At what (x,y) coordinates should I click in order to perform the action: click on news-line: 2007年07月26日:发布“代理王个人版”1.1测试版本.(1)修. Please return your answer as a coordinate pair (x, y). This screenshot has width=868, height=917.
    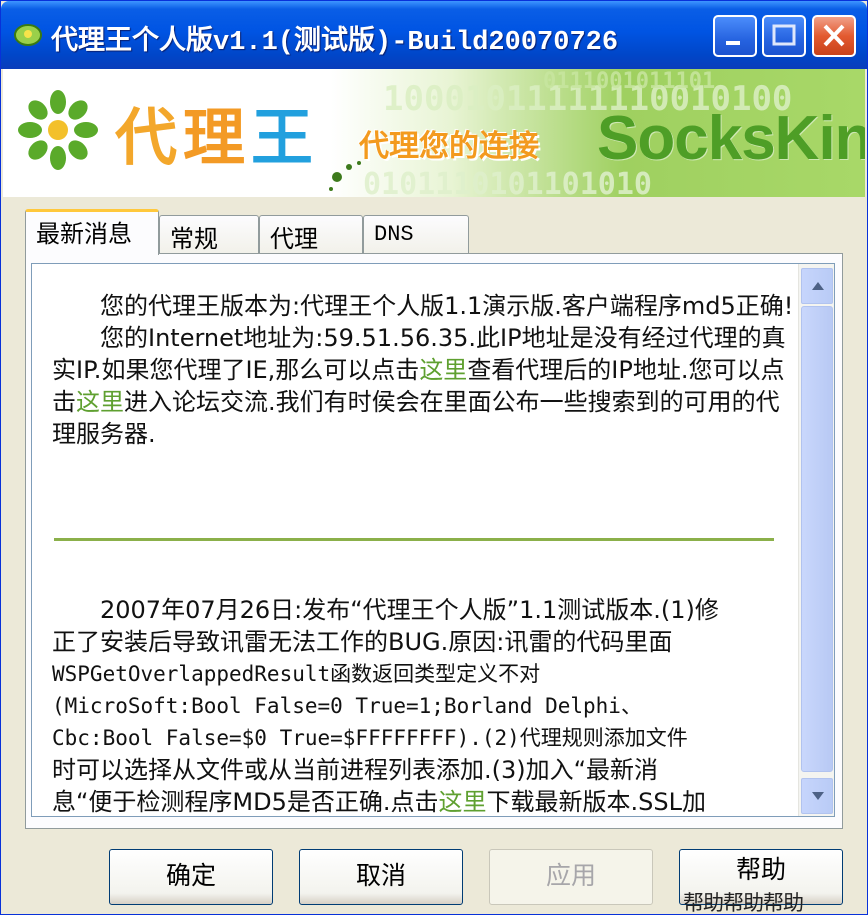
    Looking at the image, I should click on (409, 610).